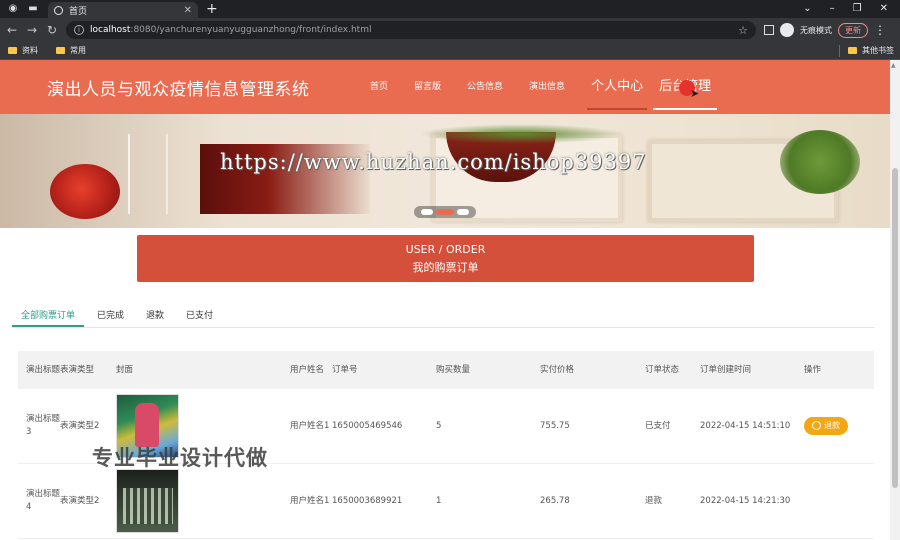 The image size is (900, 540). Describe the element at coordinates (212, 9) in the screenshot. I see `new-tab-button: +` at that location.